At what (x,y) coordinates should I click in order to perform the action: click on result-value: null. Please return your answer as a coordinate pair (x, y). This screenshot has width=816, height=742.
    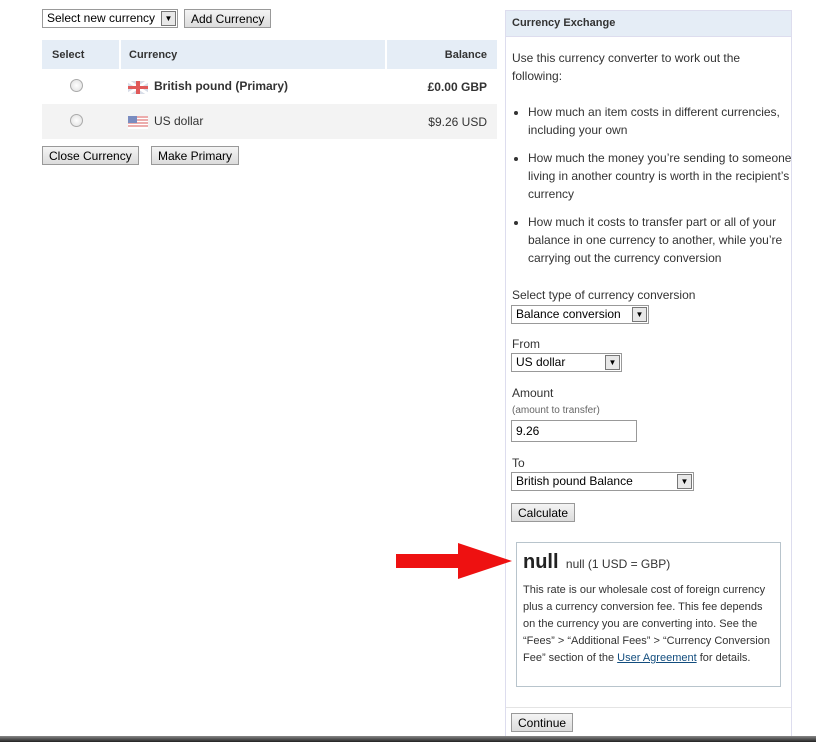
    Looking at the image, I should click on (541, 562).